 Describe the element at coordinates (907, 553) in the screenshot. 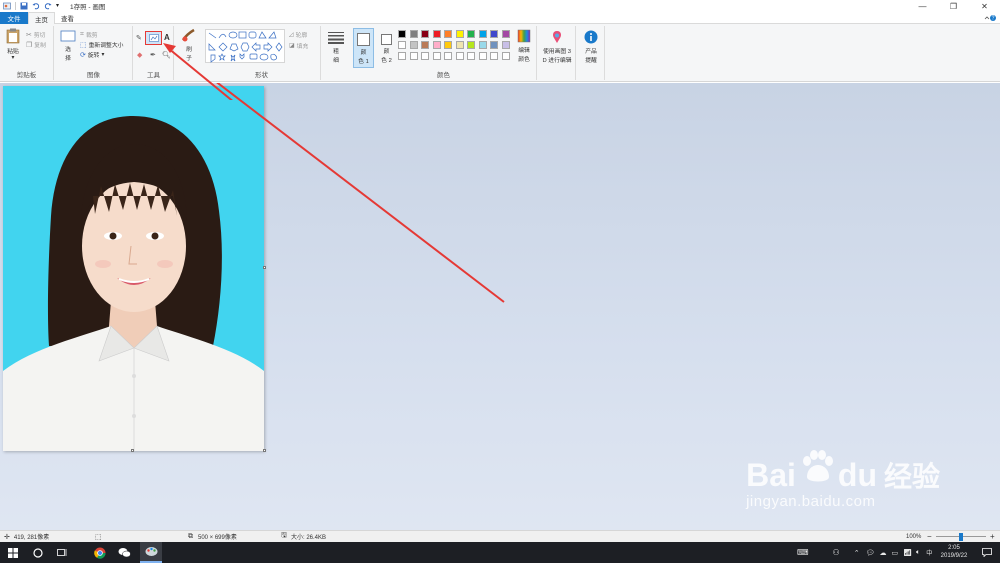

I see `wifi-icon: 📶︎` at that location.